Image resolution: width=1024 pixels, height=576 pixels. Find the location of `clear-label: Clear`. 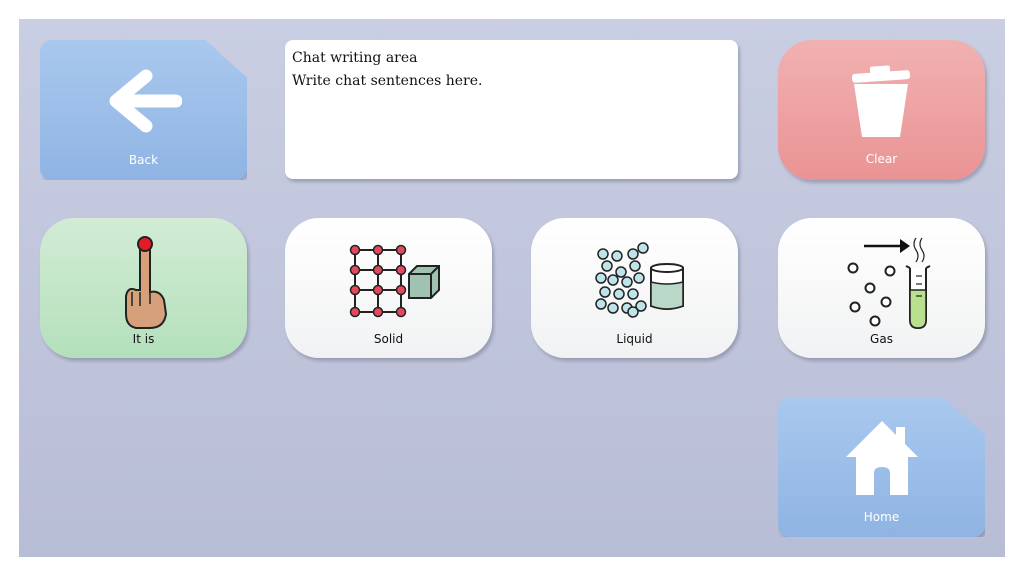

clear-label: Clear is located at coordinates (881, 159).